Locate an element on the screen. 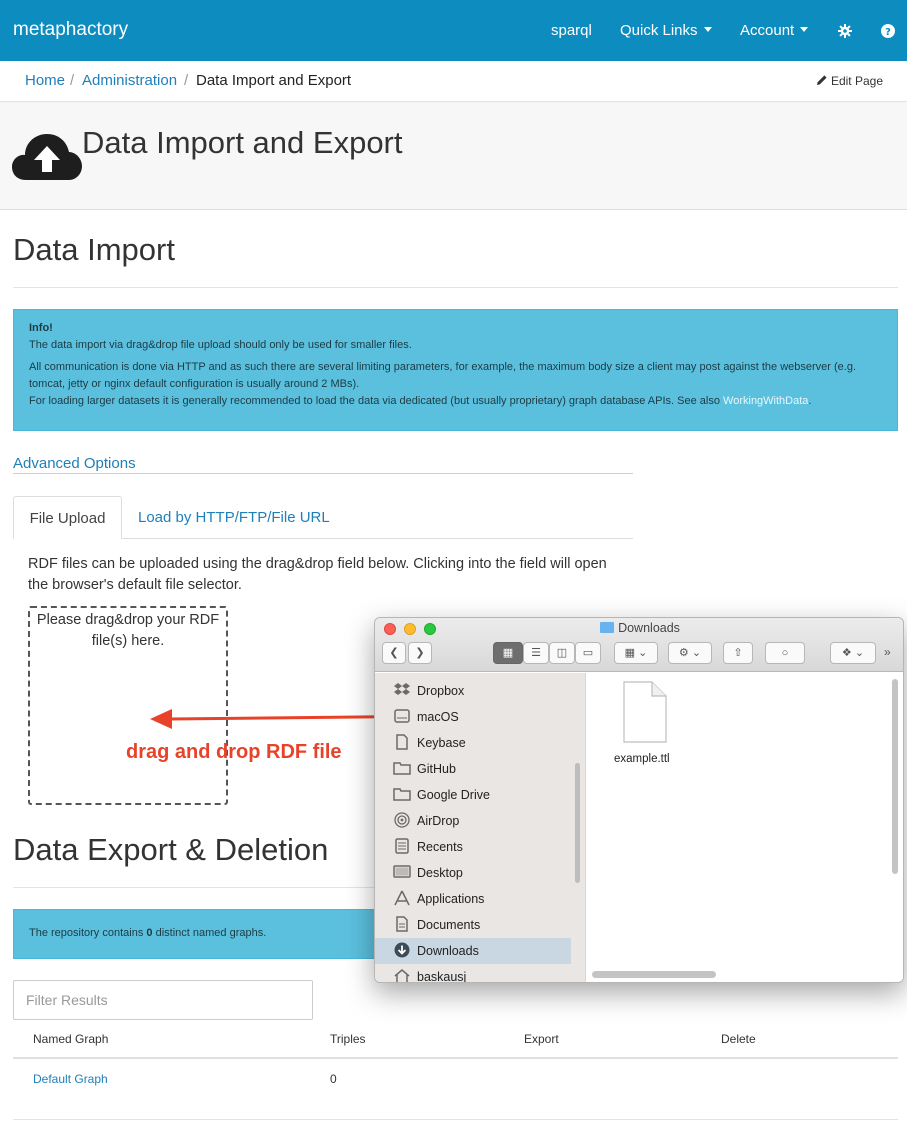  dropbox-menu-button: ❖ ⌄ is located at coordinates (853, 653).